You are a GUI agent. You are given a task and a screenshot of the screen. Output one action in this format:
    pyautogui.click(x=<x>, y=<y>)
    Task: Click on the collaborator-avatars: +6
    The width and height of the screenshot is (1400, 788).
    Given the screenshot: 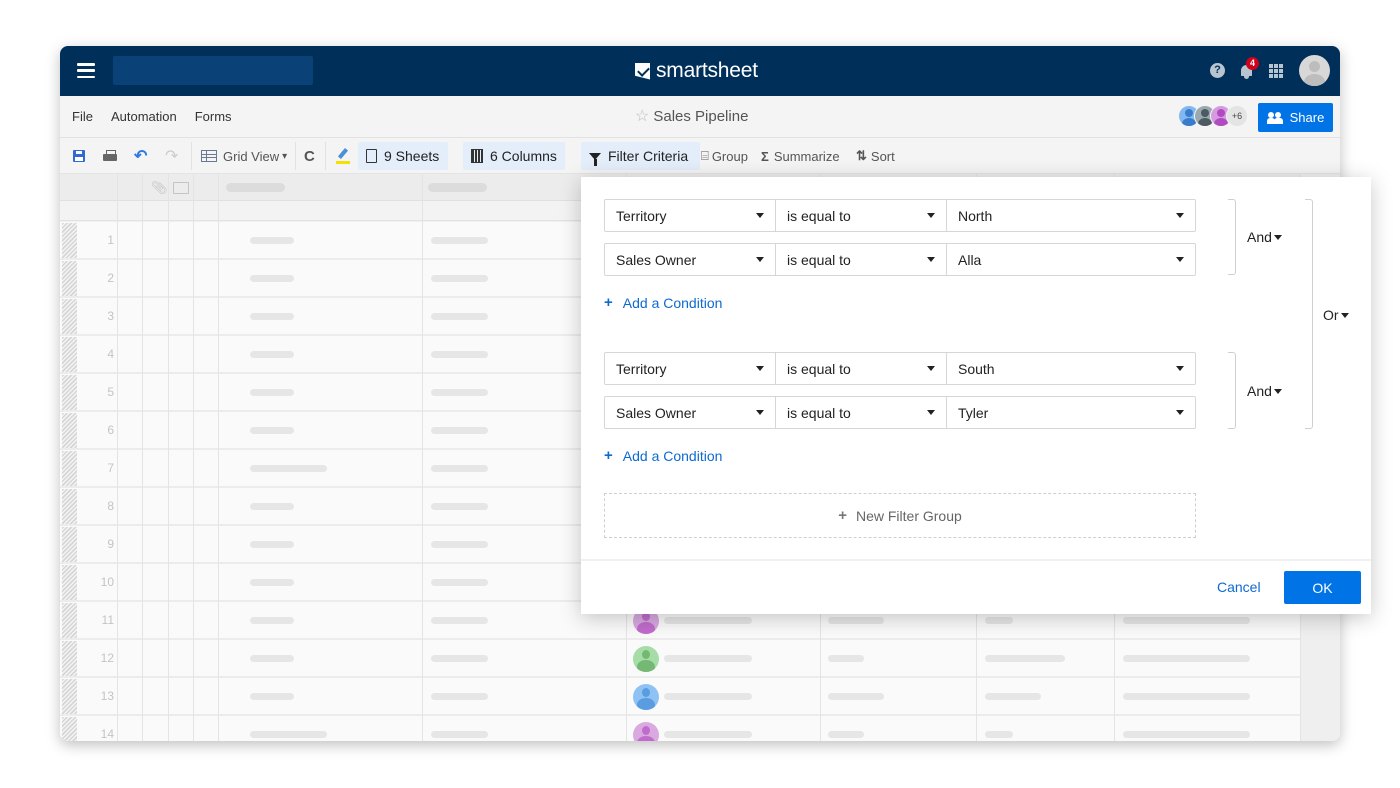 What is the action you would take?
    pyautogui.click(x=1213, y=116)
    